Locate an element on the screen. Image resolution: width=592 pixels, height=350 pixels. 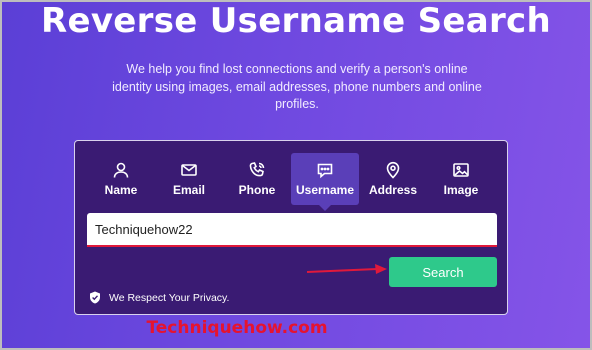
image-icon is located at coordinates (461, 170).